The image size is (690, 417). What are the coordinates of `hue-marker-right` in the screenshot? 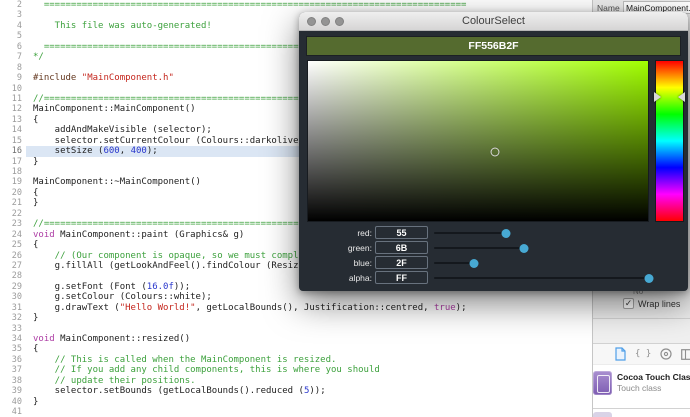 It's located at (681, 97).